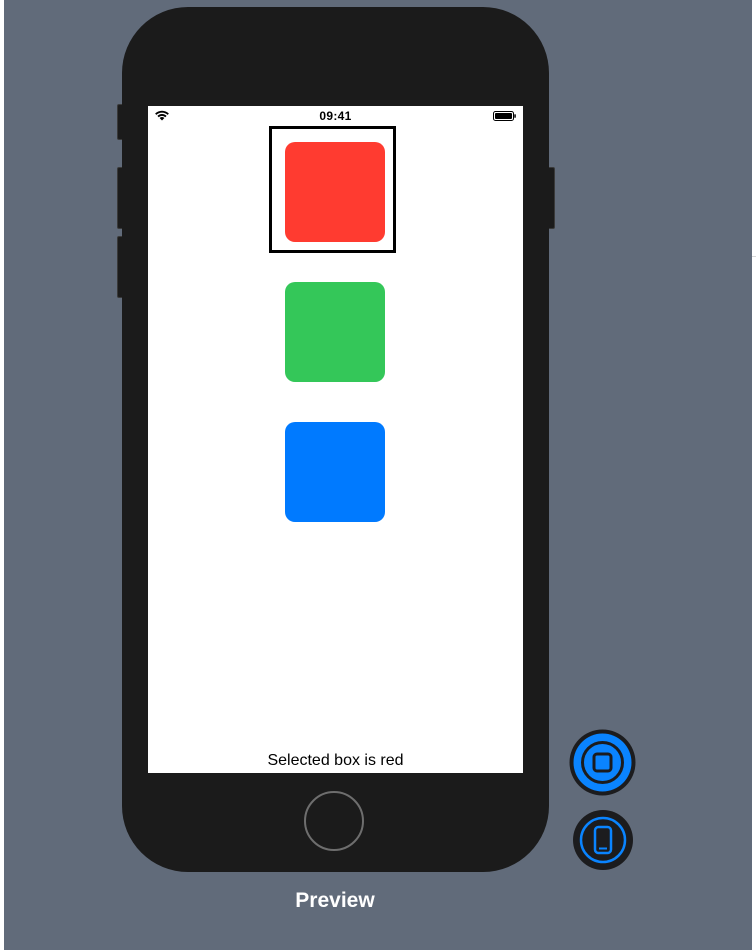 The image size is (756, 950). What do you see at coordinates (504, 116) in the screenshot?
I see `battery-icon` at bounding box center [504, 116].